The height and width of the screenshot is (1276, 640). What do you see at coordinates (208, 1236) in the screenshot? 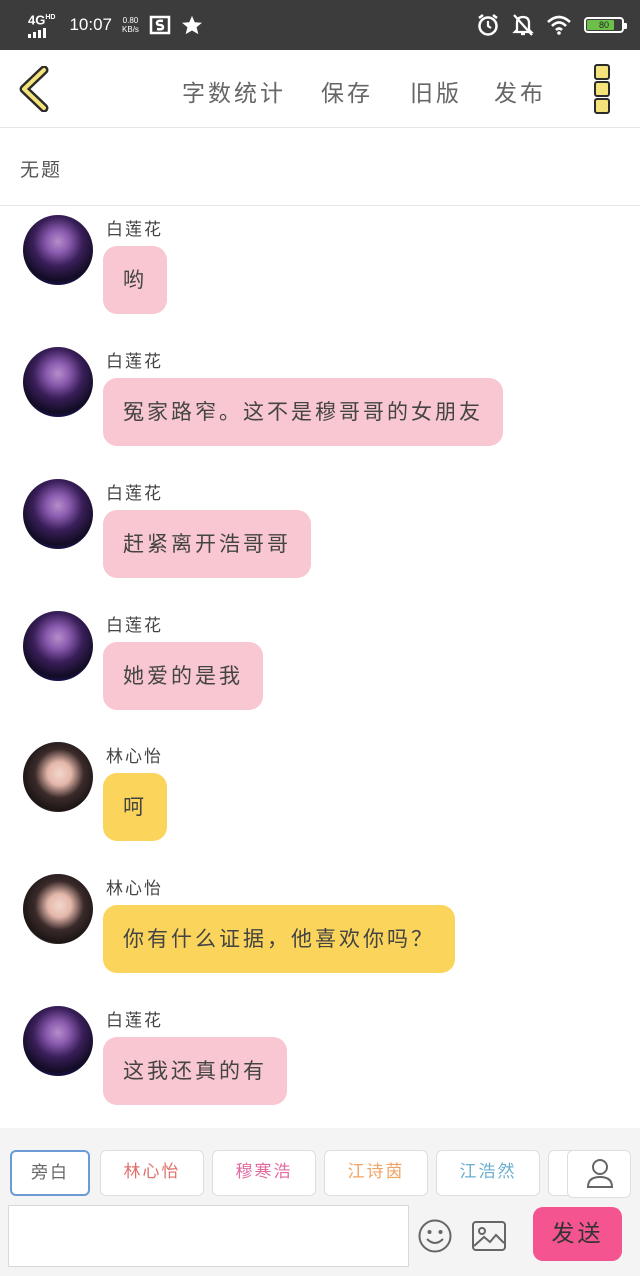
I see `message-input` at bounding box center [208, 1236].